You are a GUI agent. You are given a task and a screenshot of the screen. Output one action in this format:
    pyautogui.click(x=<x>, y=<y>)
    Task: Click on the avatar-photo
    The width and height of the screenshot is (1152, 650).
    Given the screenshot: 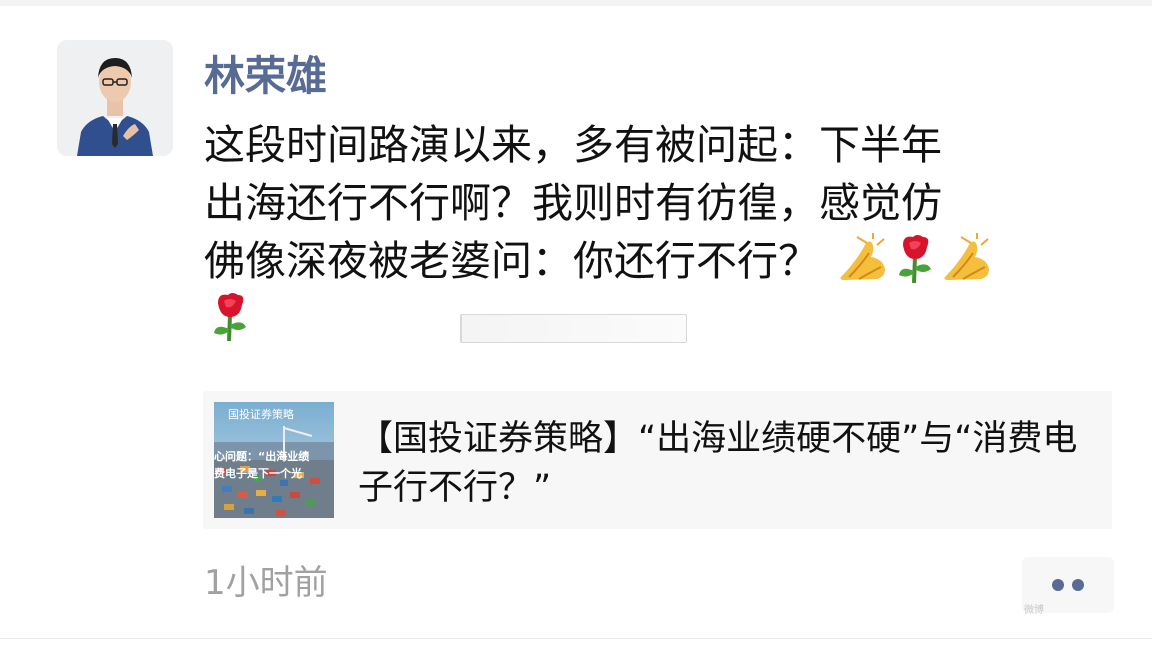 What is the action you would take?
    pyautogui.click(x=115, y=98)
    